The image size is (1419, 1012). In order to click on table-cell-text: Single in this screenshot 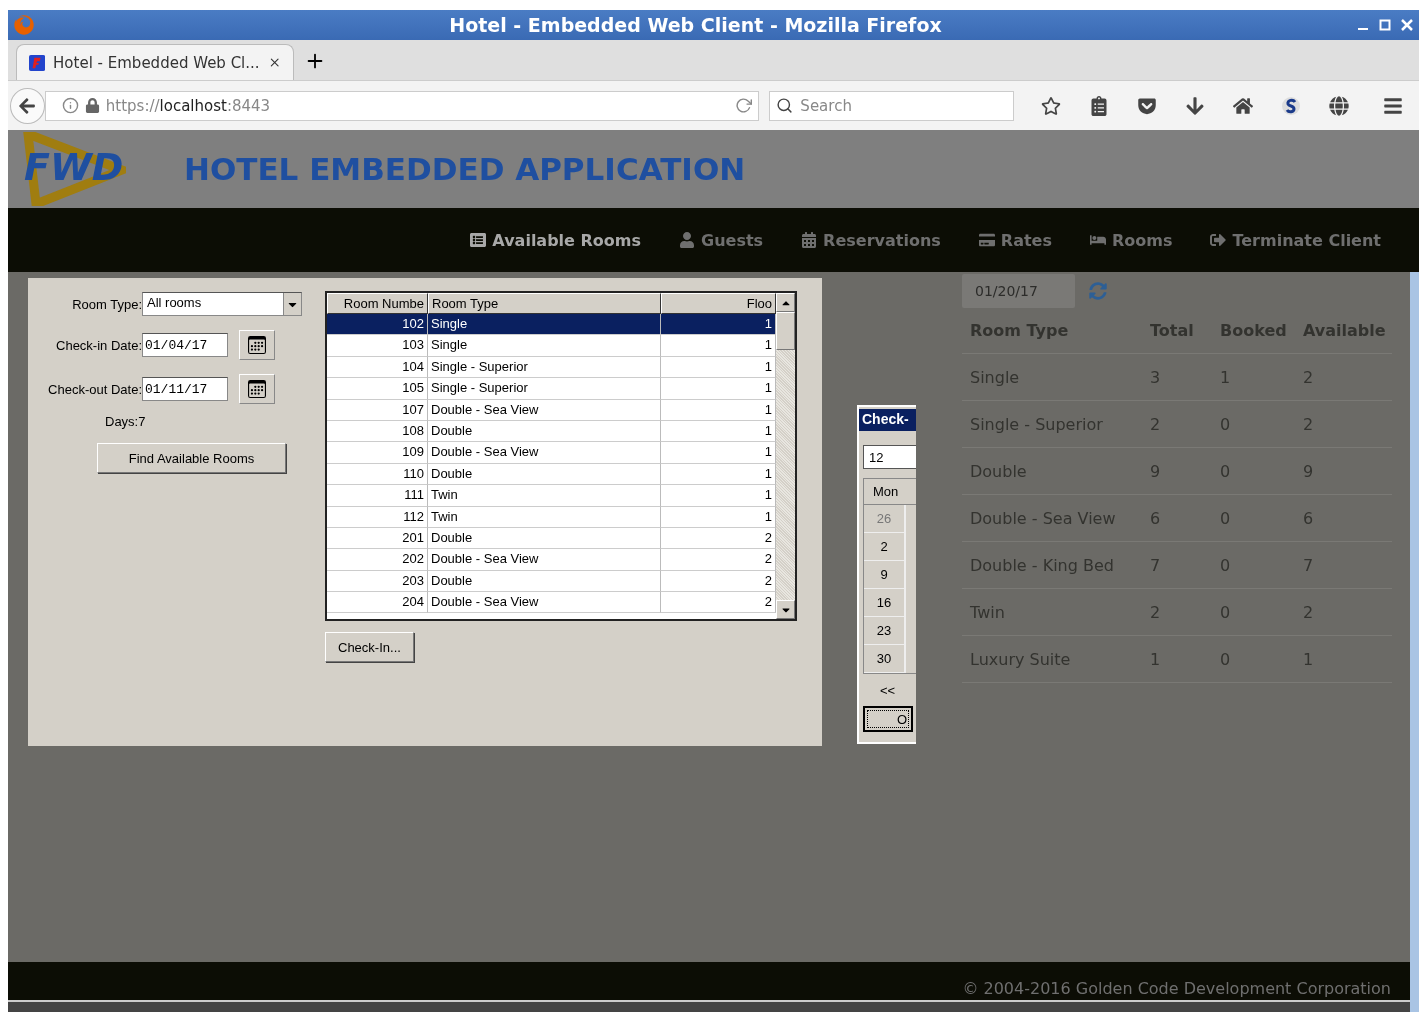, I will do `click(995, 377)`.